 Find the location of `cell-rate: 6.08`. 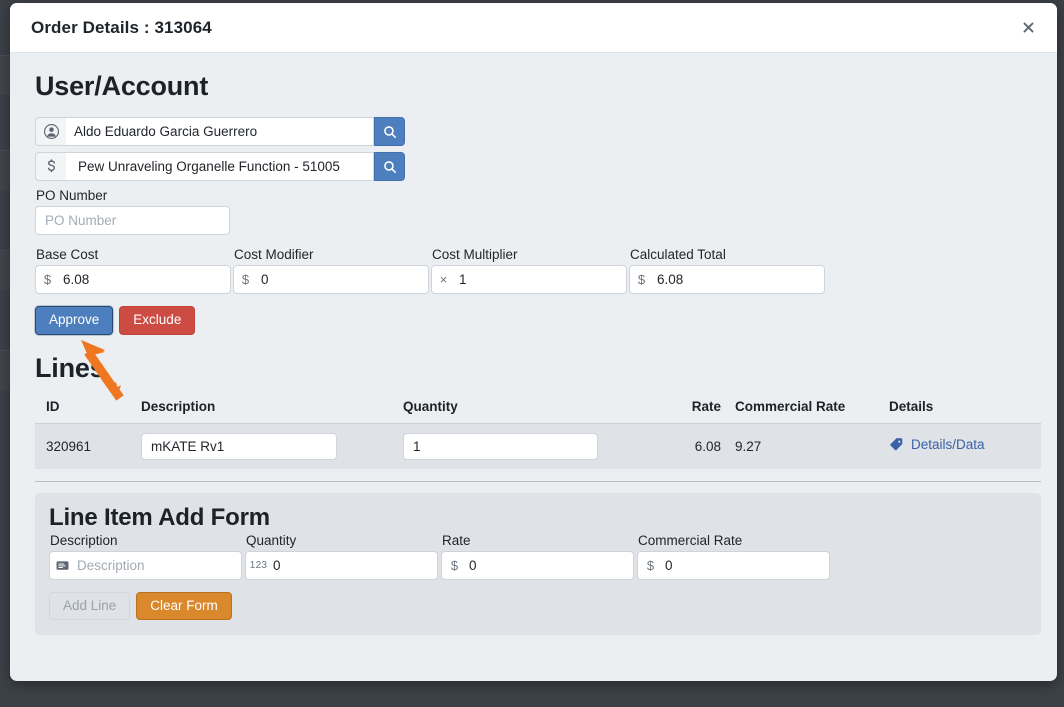

cell-rate: 6.08 is located at coordinates (690, 446).